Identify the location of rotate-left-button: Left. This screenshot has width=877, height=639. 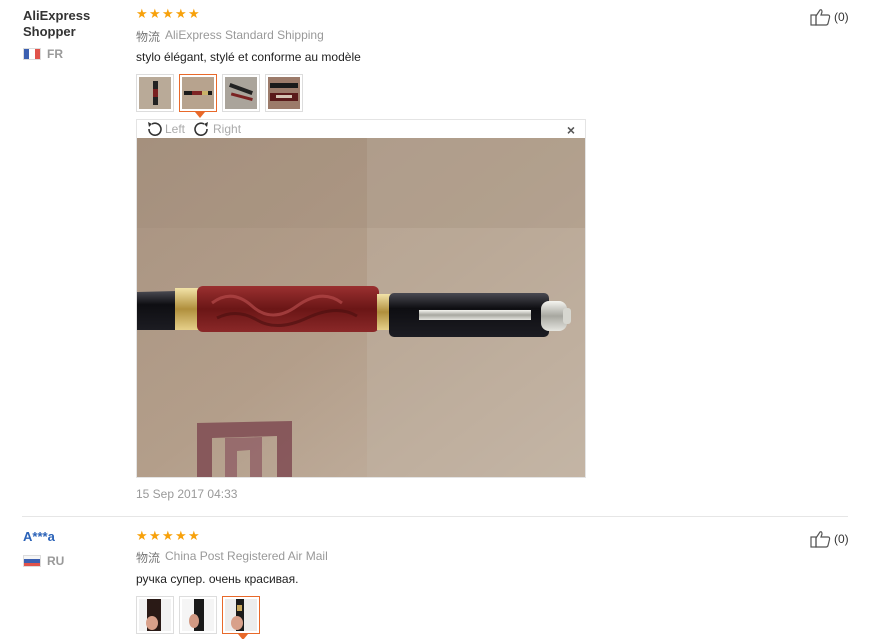
(165, 129).